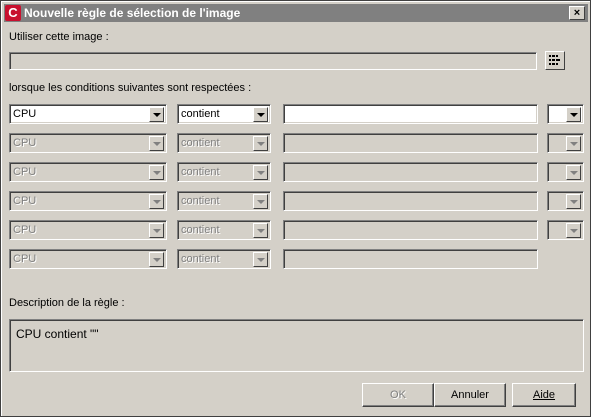 This screenshot has width=591, height=417. I want to click on rule-description-text: CPU contient "", so click(57, 334).